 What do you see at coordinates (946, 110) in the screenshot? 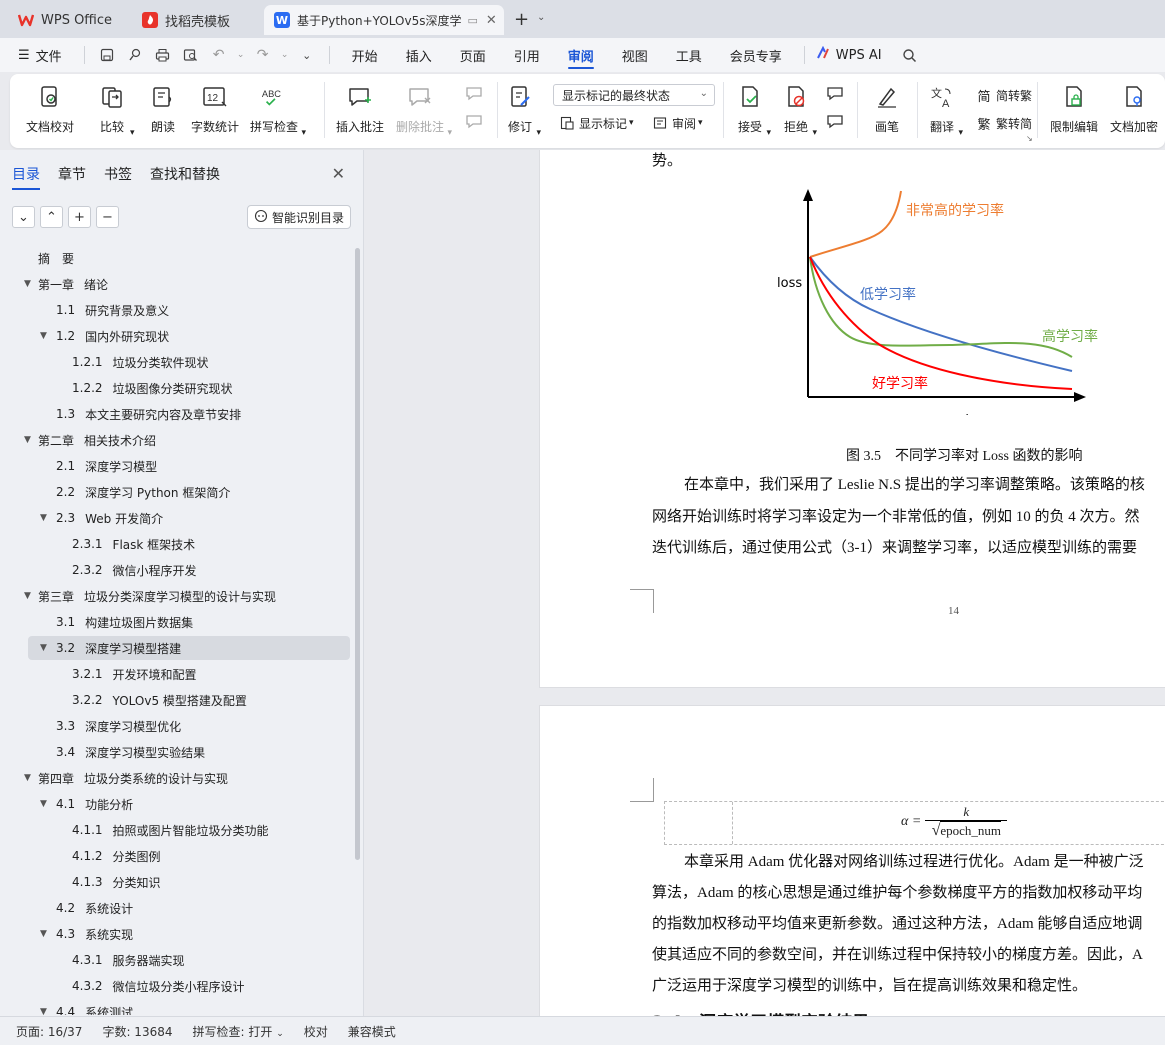
I see `translate-button: 文A 翻译 ▾` at bounding box center [946, 110].